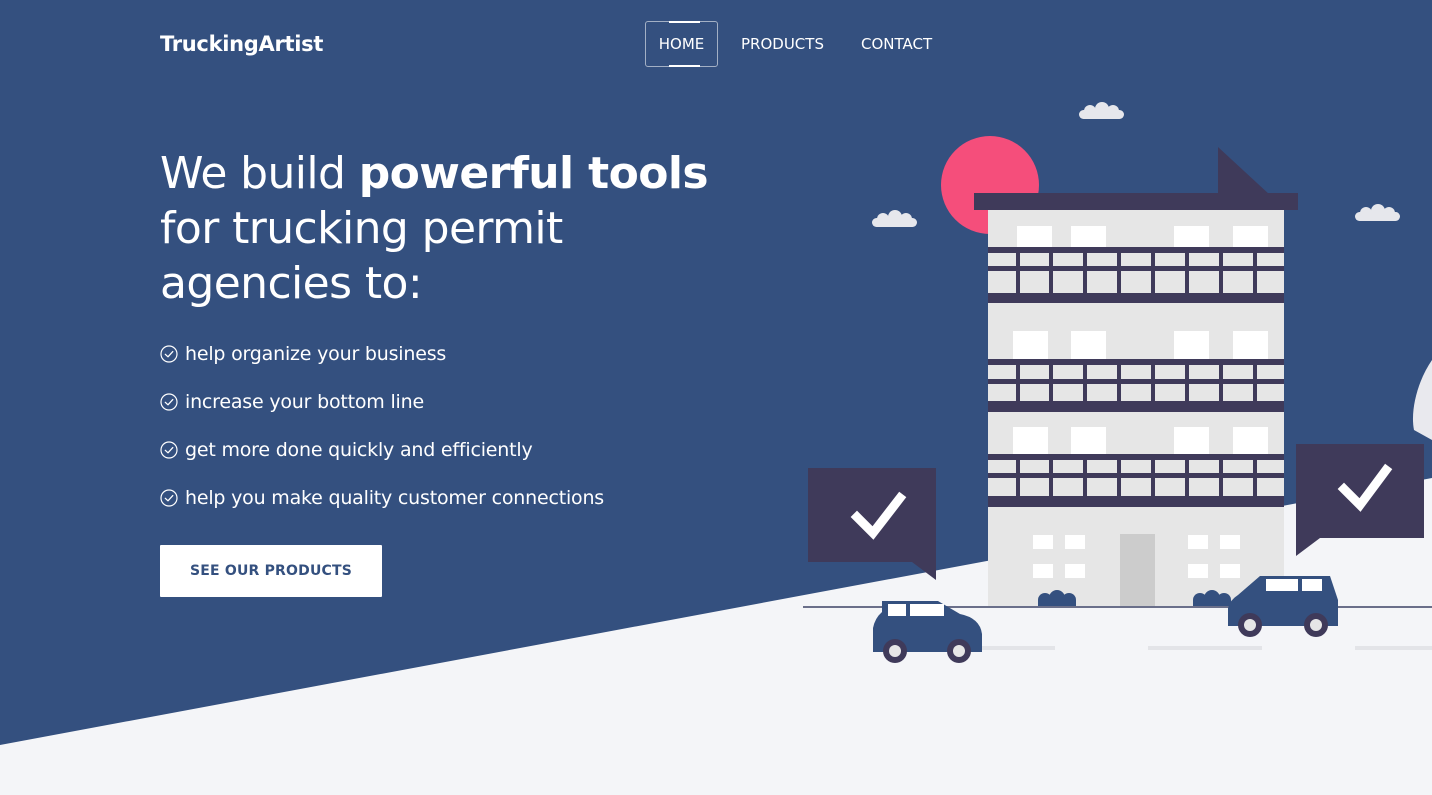 The image size is (1432, 795). I want to click on main-nav: HOME PRODUCTS CONTACT, so click(788, 44).